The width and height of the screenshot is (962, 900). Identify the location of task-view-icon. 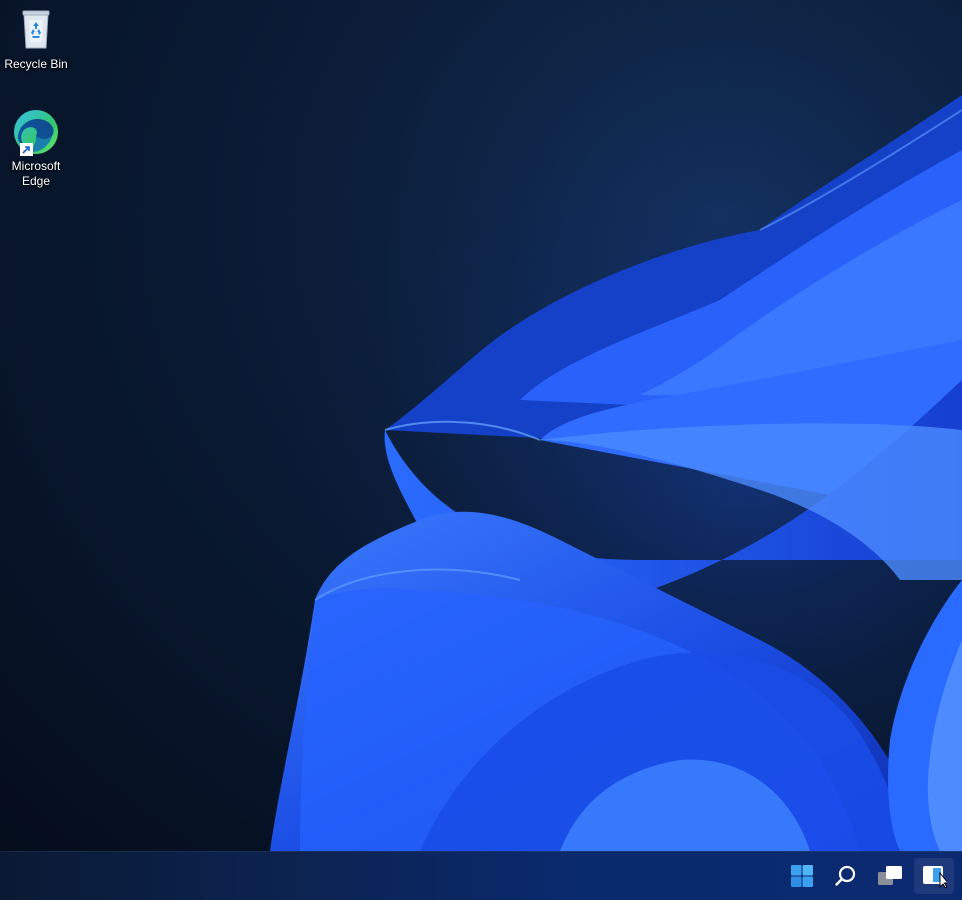
(890, 875).